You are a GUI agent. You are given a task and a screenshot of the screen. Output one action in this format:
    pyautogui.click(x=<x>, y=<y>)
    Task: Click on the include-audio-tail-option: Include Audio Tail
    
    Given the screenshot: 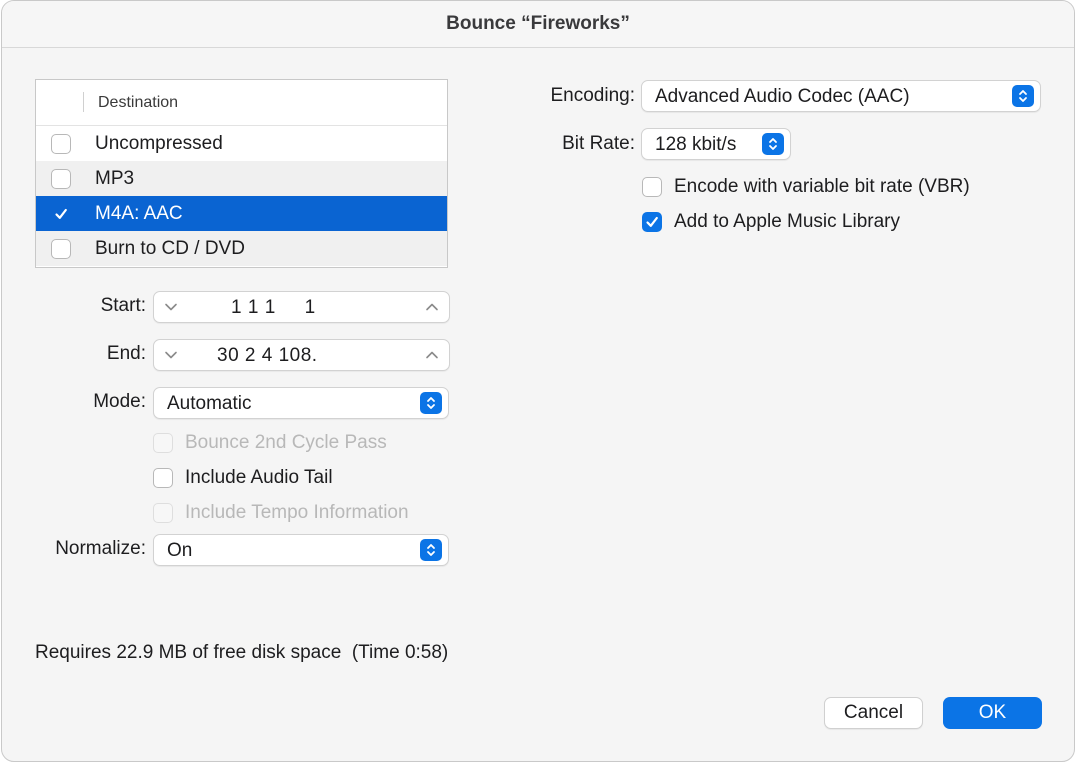 What is the action you would take?
    pyautogui.click(x=243, y=478)
    